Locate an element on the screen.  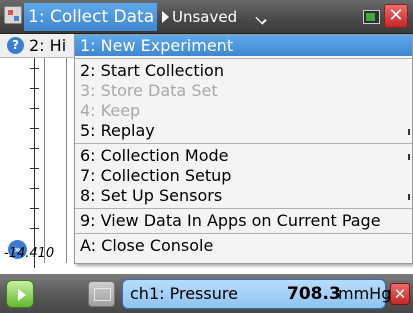
document-title: Unsaved is located at coordinates (204, 17).